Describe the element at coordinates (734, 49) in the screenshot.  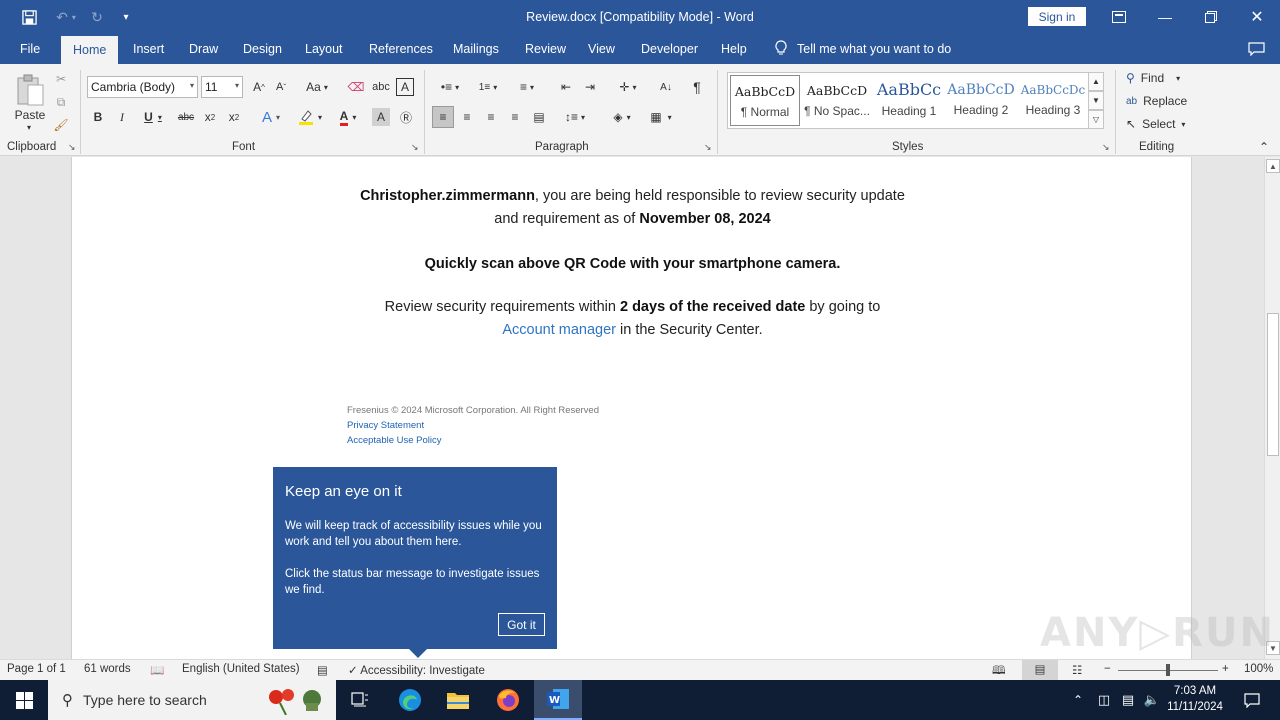
I see `tab-help: Help` at that location.